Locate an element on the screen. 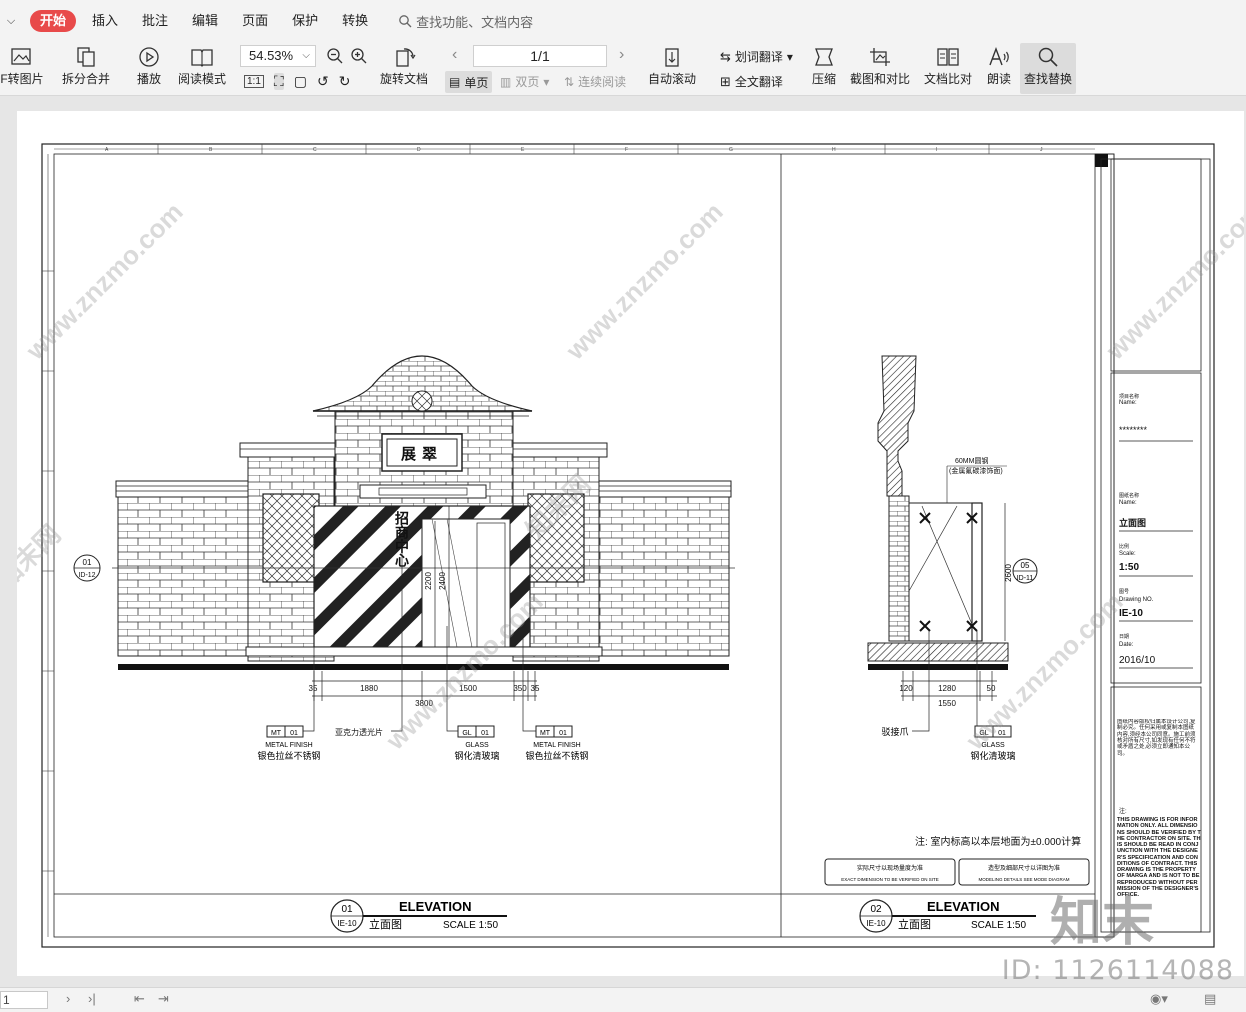  menu-bar: ⌵ 开始 插入 批注 编辑 页面 保护 转换 查找功能、文档内容 is located at coordinates (623, 21).